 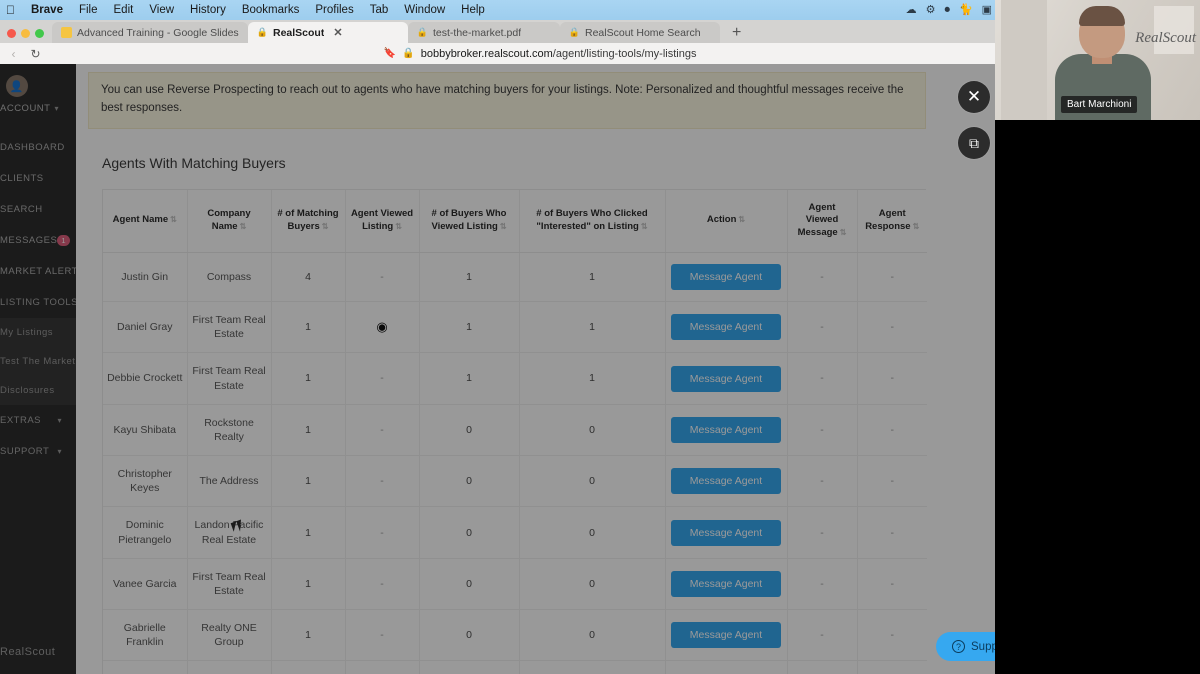 What do you see at coordinates (11, 33) in the screenshot?
I see `close-window-button` at bounding box center [11, 33].